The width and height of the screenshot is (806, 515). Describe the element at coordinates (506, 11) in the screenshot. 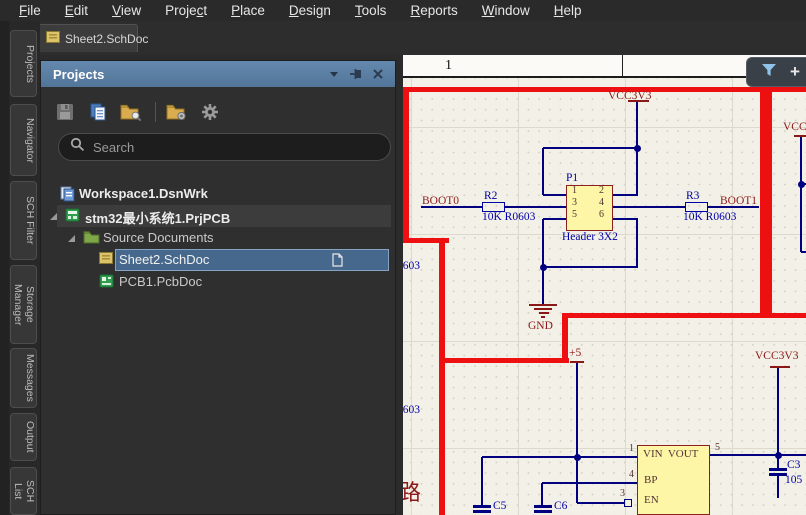

I see `menu-item-window: Window` at that location.